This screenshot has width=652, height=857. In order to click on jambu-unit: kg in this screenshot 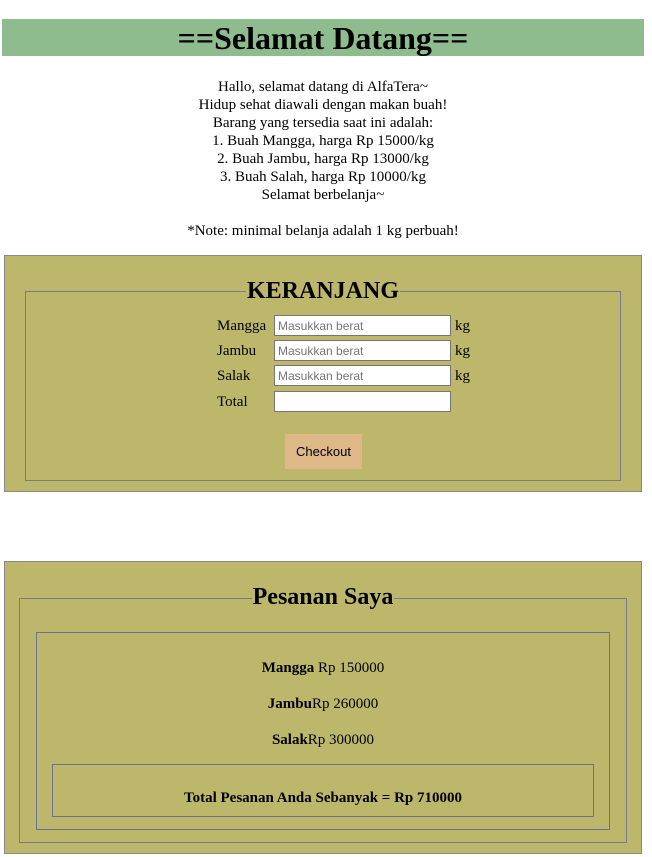, I will do `click(462, 351)`.